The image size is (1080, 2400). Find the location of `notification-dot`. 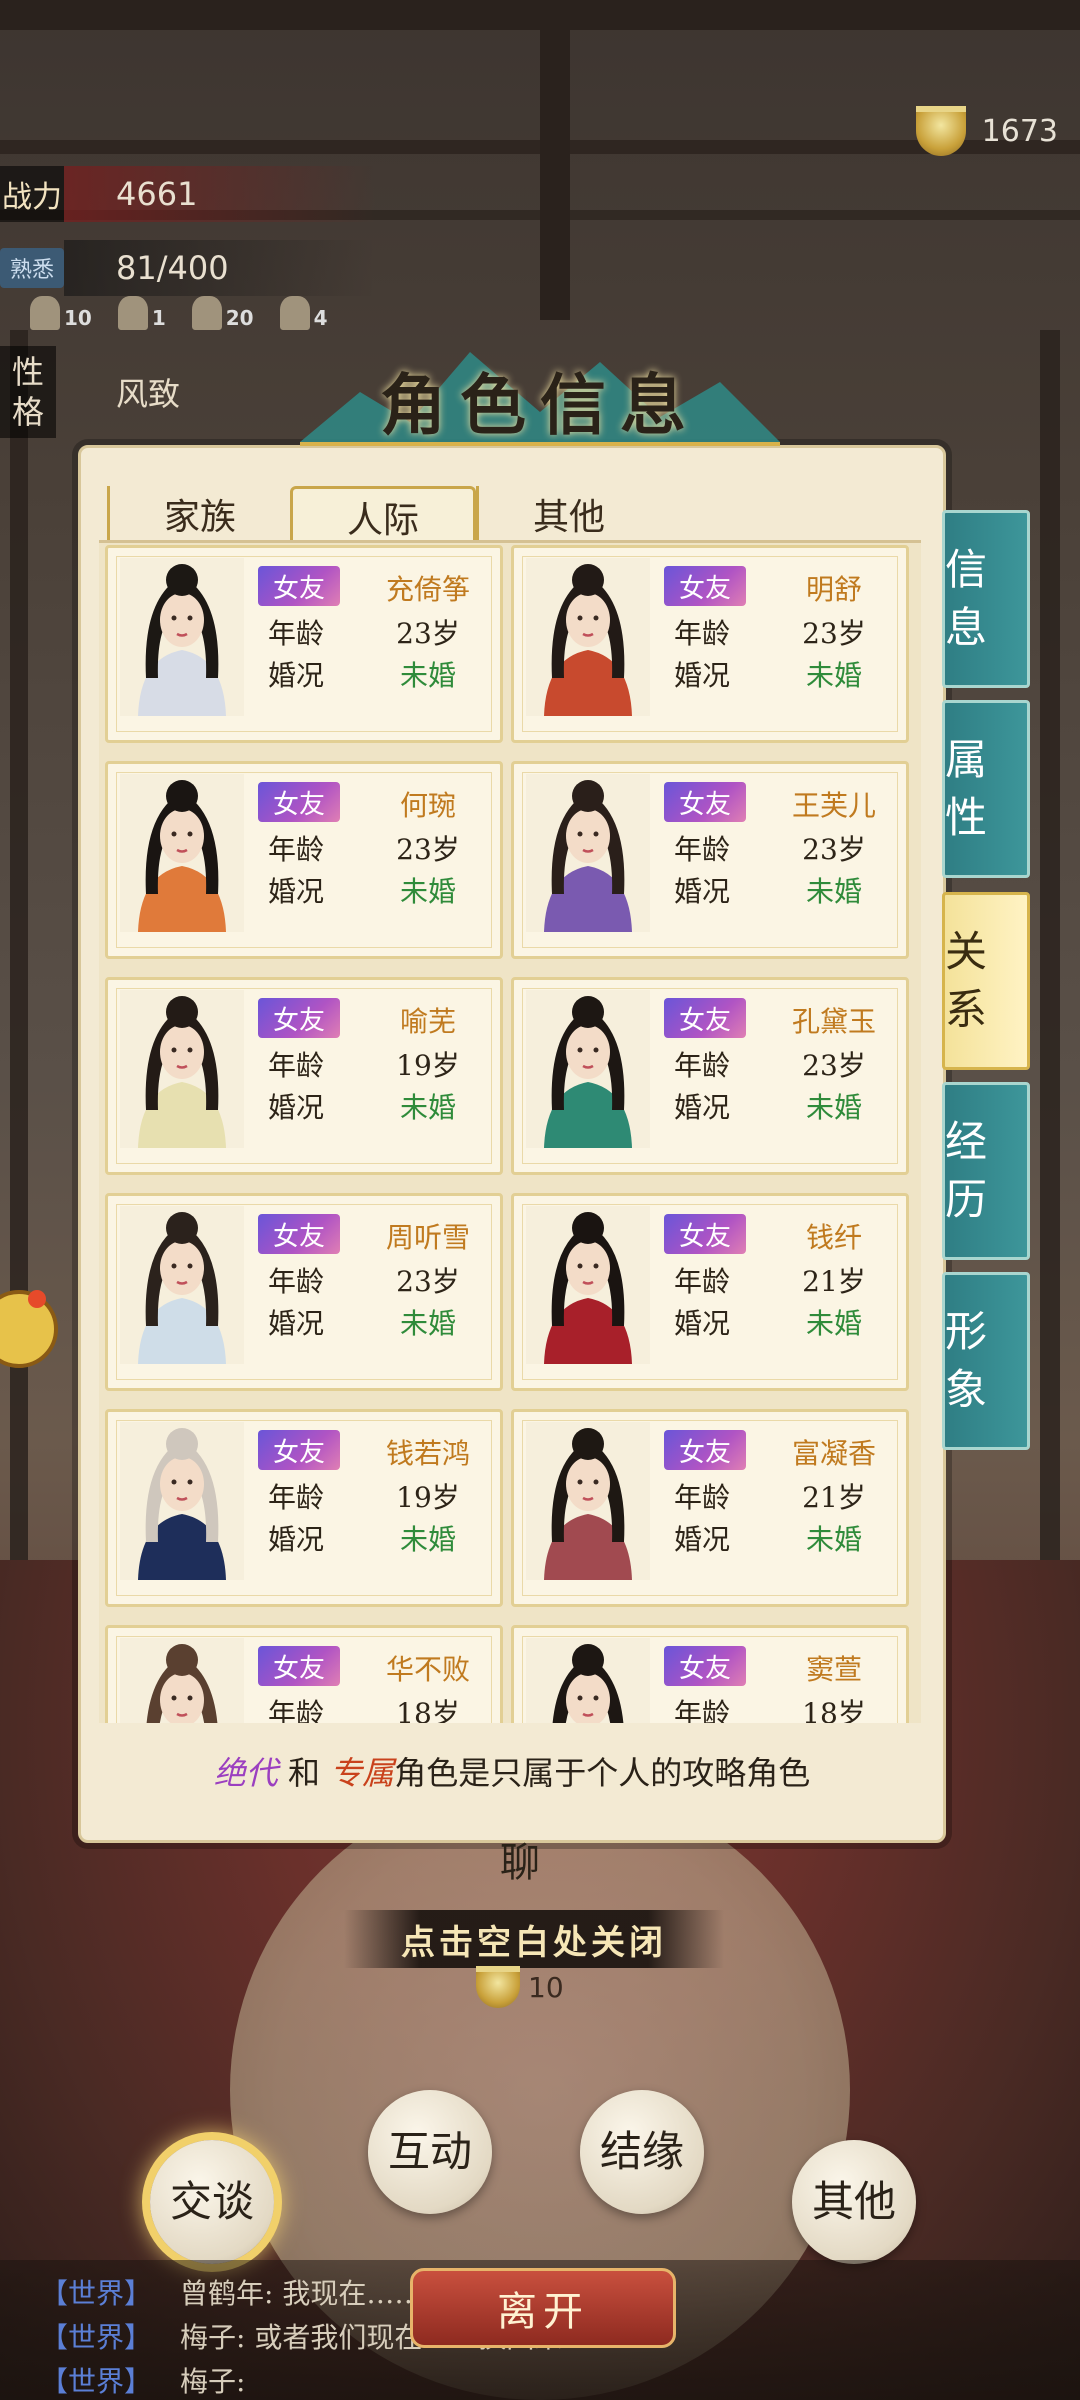

notification-dot is located at coordinates (37, 1299).